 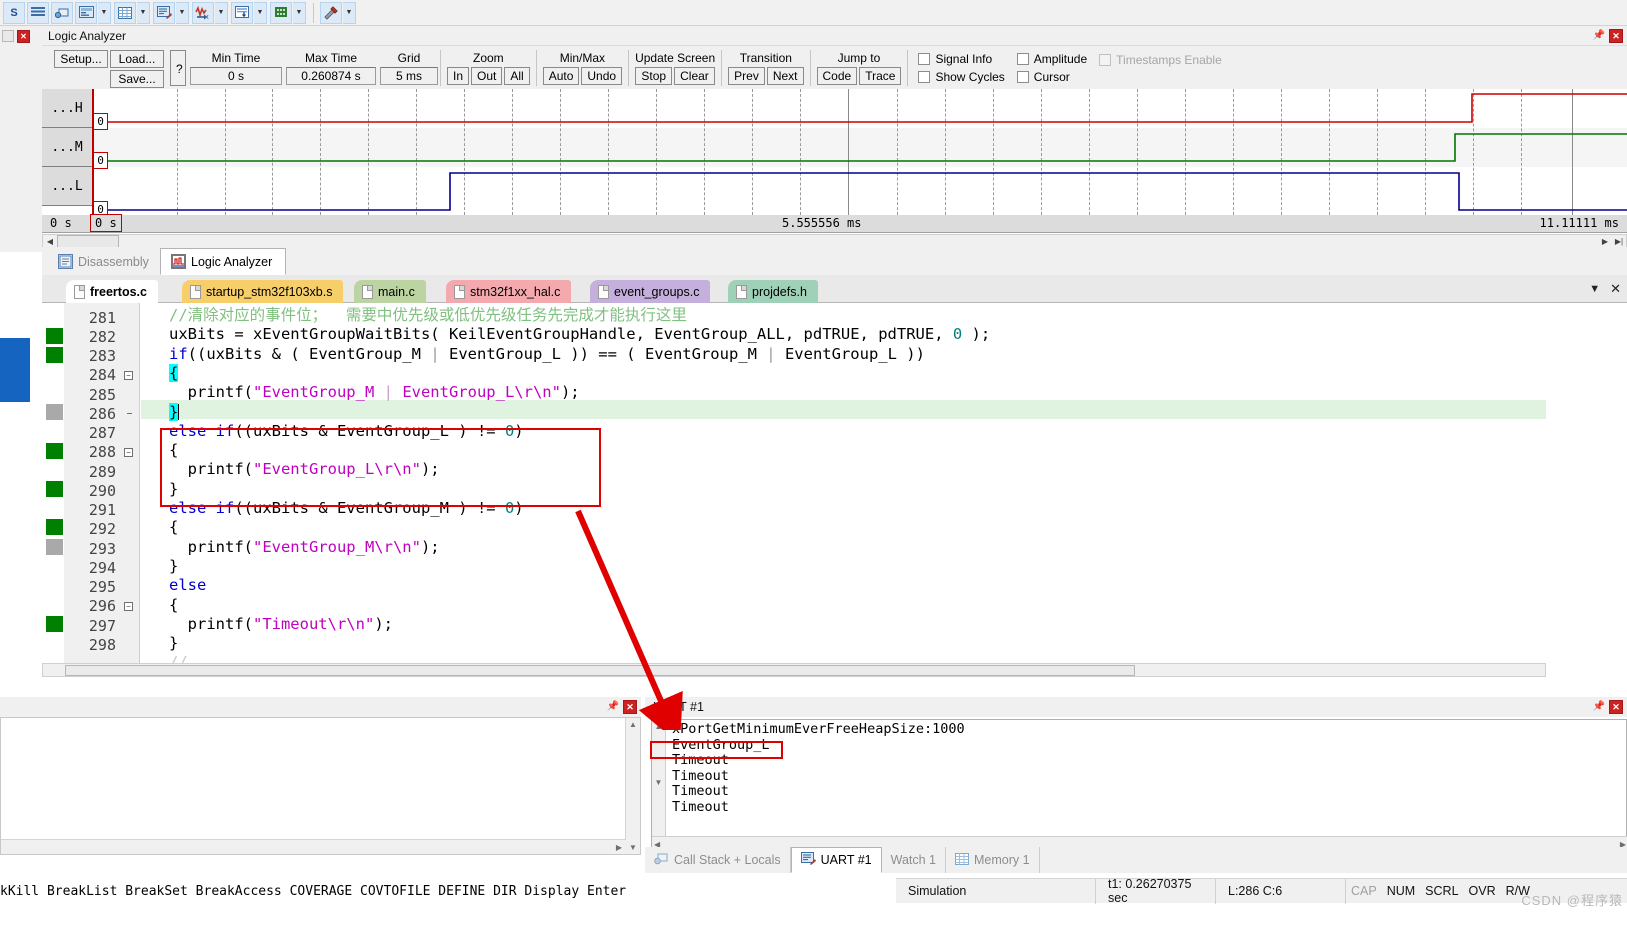 What do you see at coordinates (914, 860) in the screenshot?
I see `tab-watch-1: Watch 1` at bounding box center [914, 860].